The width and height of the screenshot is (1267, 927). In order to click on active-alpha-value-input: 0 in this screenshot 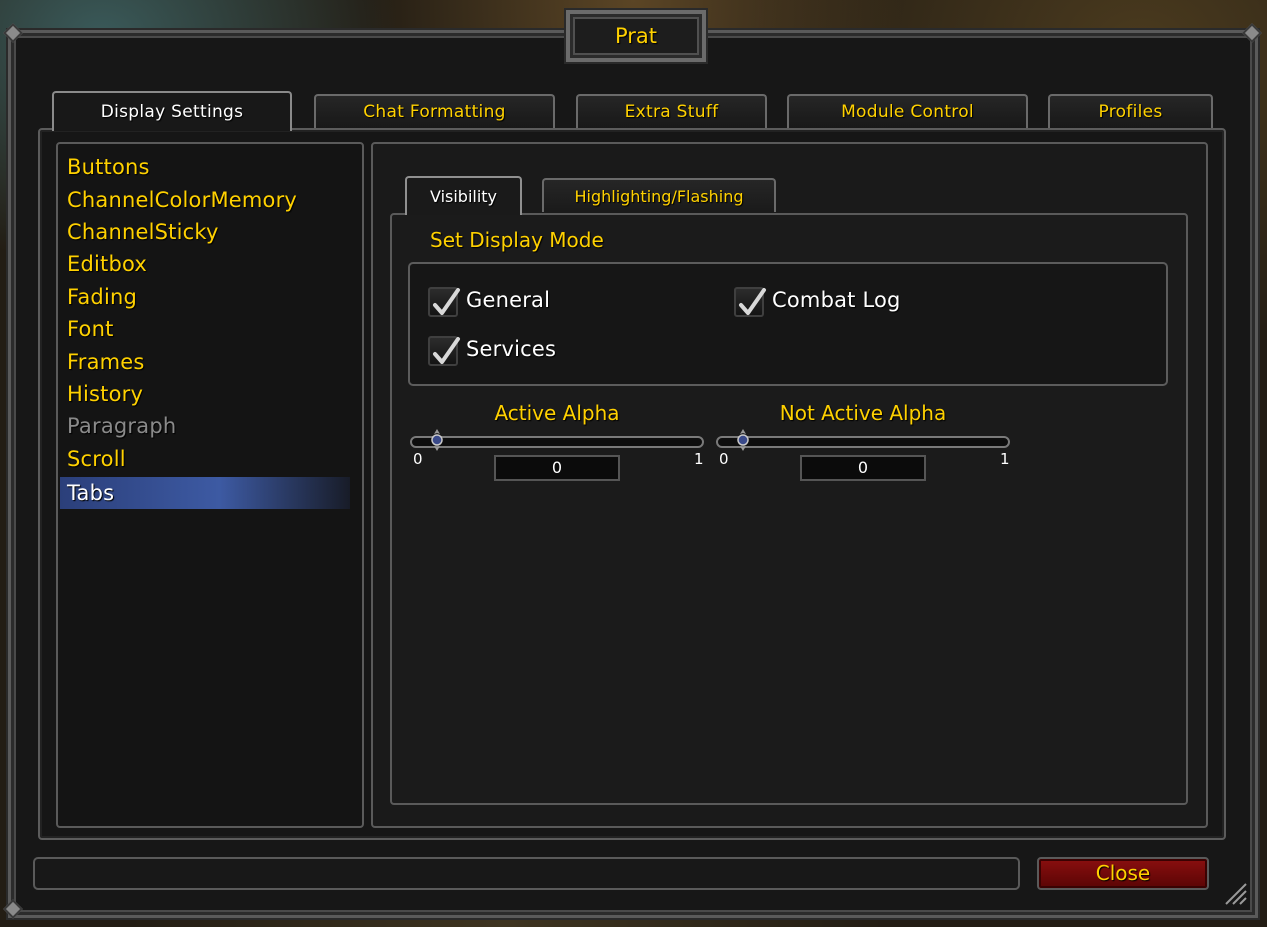, I will do `click(557, 468)`.